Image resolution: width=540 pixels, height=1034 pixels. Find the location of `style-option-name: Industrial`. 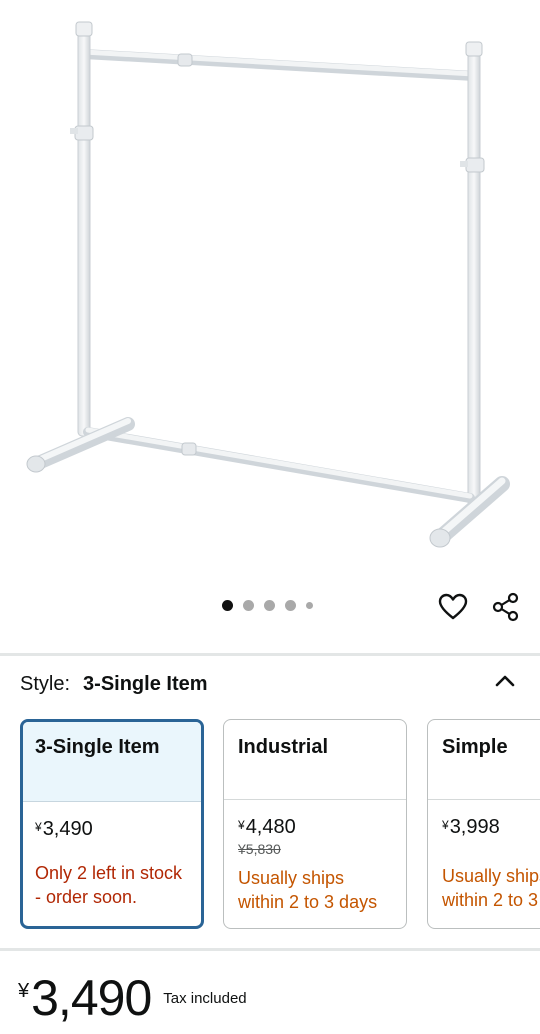

style-option-name: Industrial is located at coordinates (315, 760).